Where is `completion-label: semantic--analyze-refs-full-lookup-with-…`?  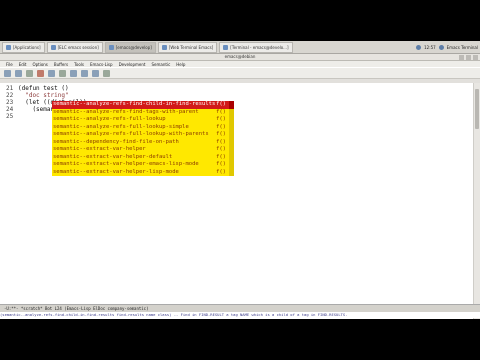
completion-label: semantic--analyze-refs-full-lookup-with-… is located at coordinates (131, 134).